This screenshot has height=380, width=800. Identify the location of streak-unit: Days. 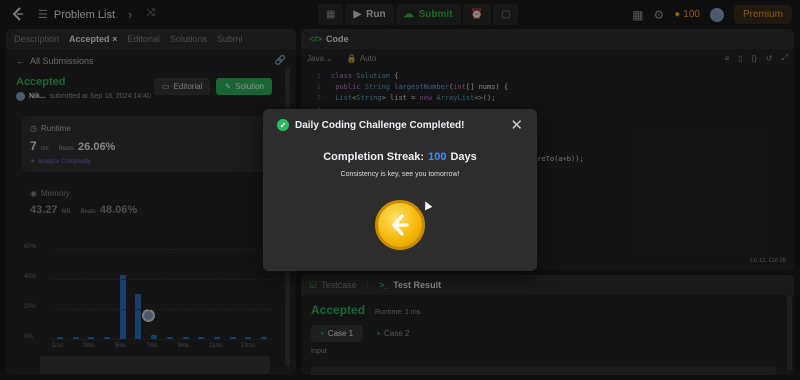
(463, 157).